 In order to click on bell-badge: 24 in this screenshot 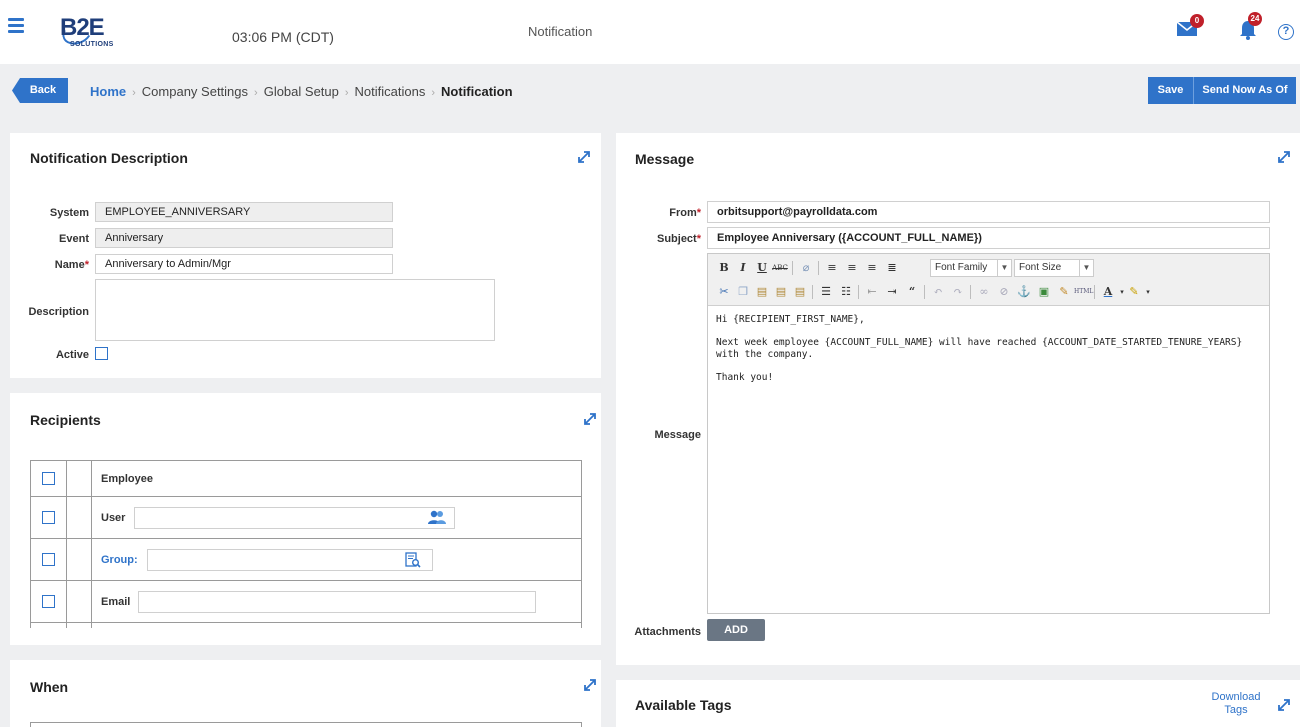, I will do `click(1255, 19)`.